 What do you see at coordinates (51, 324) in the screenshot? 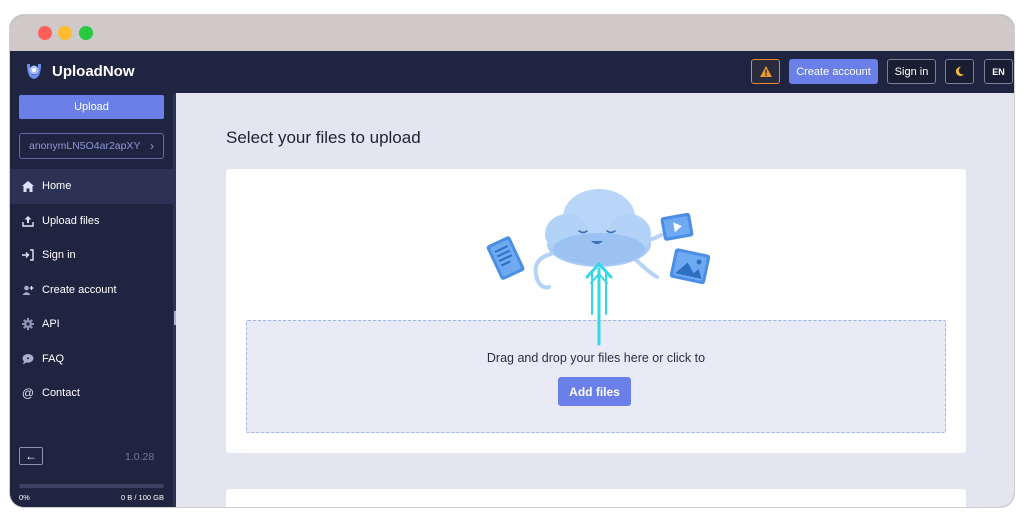
I see `sidebar-item-label: API` at bounding box center [51, 324].